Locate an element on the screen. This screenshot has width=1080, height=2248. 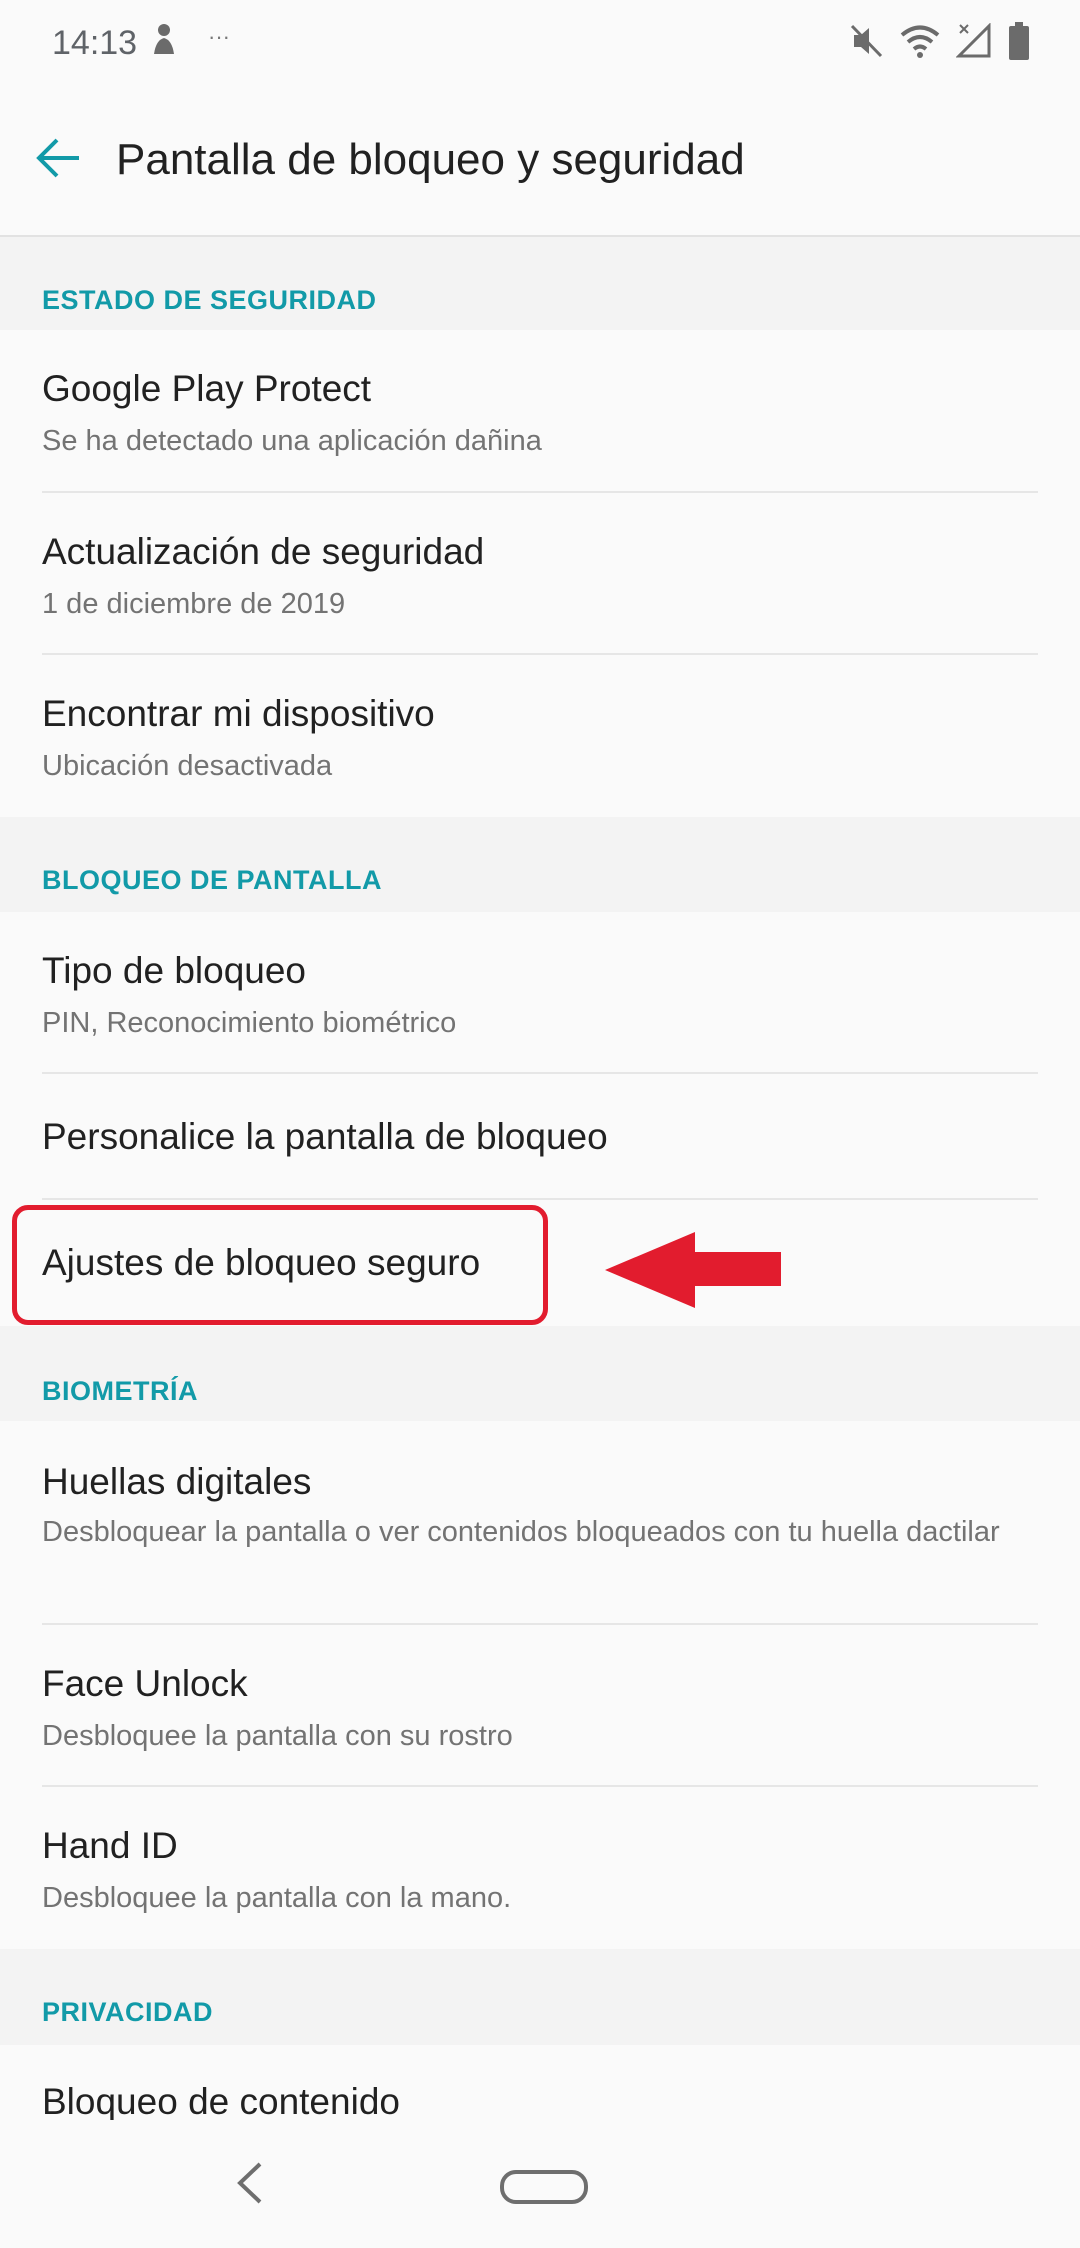
item-subtitle: PIN, Reconocimiento biométrico is located at coordinates (249, 1023).